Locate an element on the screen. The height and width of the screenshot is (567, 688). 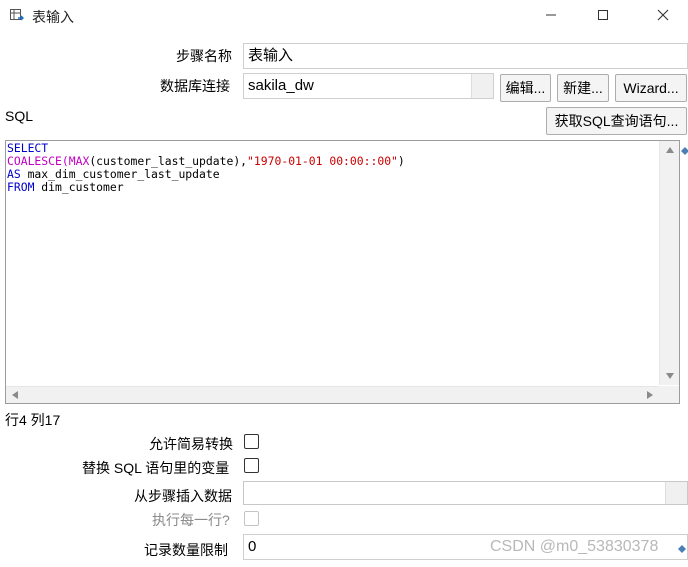
connection-label: 数据库连接 is located at coordinates (195, 86).